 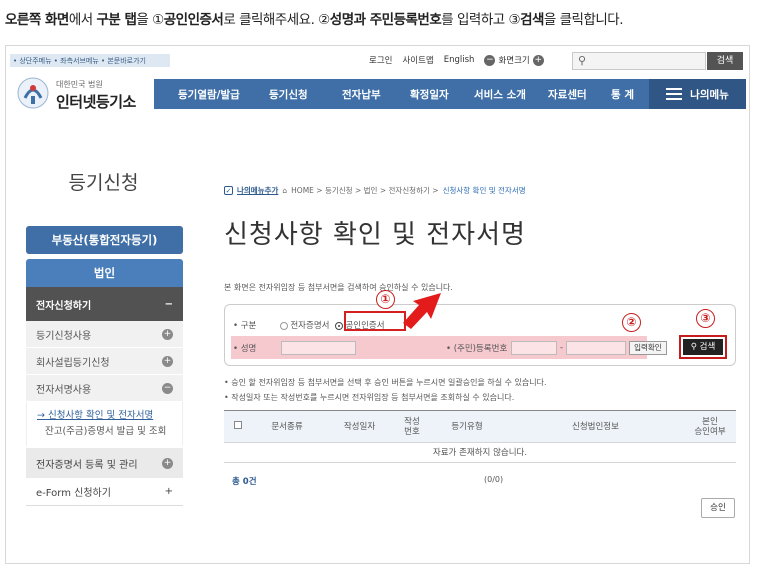 What do you see at coordinates (385, 299) in the screenshot?
I see `step-marker-1: ①` at bounding box center [385, 299].